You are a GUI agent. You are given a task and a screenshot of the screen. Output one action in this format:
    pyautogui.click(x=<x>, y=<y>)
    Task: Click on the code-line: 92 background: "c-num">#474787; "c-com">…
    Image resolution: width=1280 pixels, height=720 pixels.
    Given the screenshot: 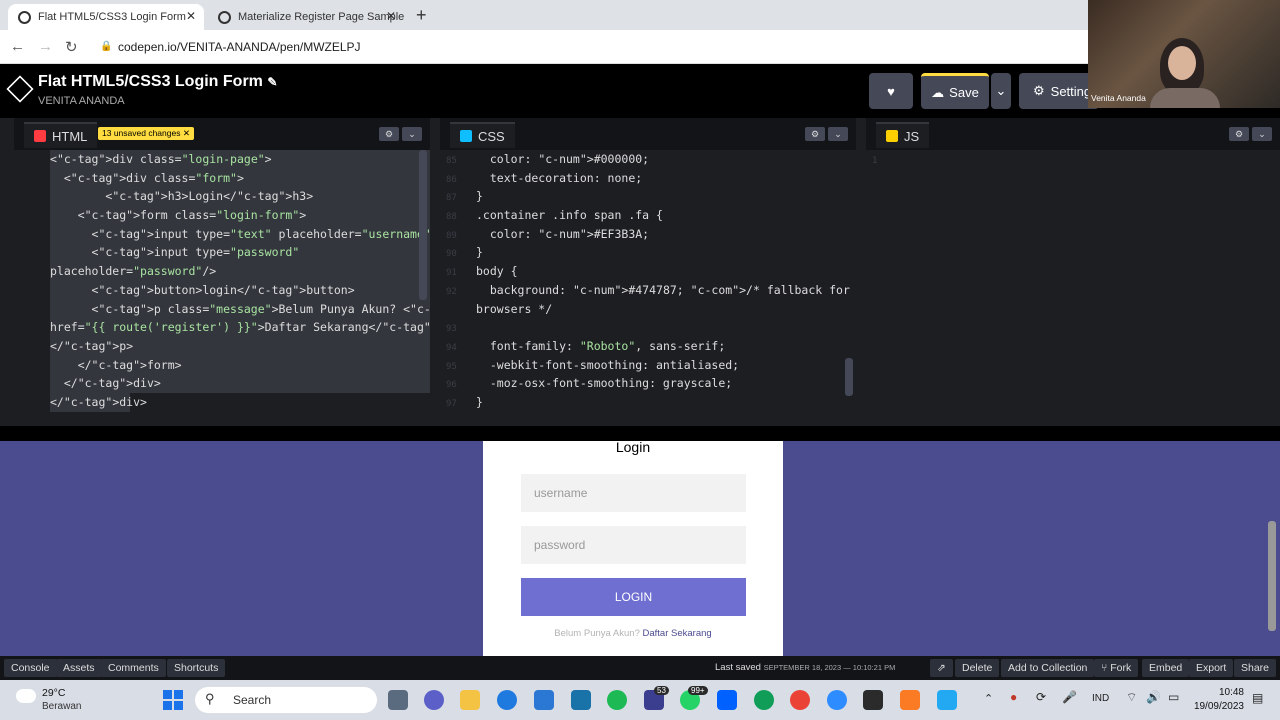 What is the action you would take?
    pyautogui.click(x=648, y=290)
    